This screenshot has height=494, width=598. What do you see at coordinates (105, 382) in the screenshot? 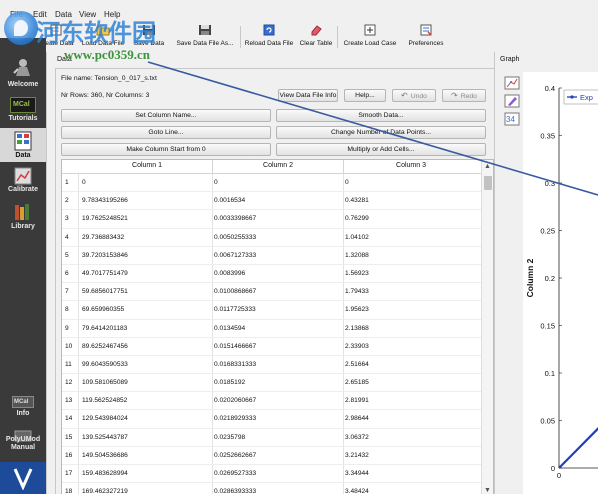
I see `cell-column-1: 109.581065089` at bounding box center [105, 382].